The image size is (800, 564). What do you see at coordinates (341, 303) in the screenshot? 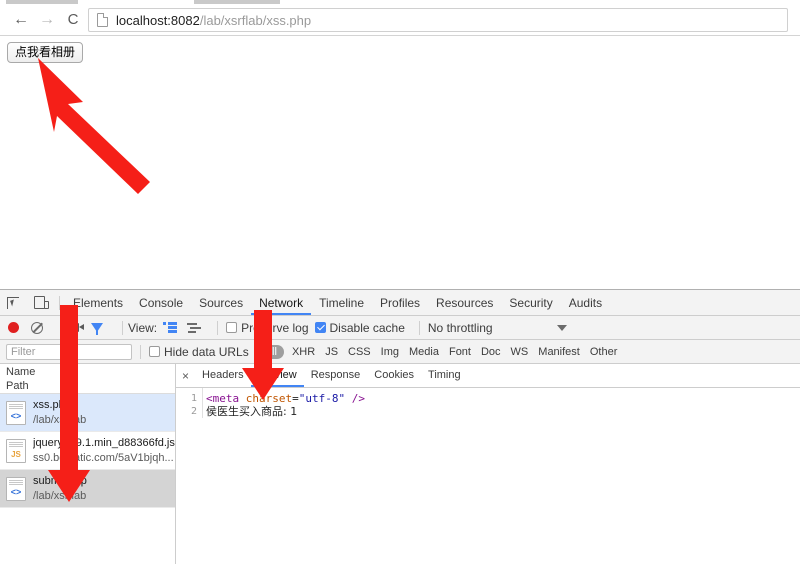
I see `tab-timeline: Timeline` at bounding box center [341, 303].